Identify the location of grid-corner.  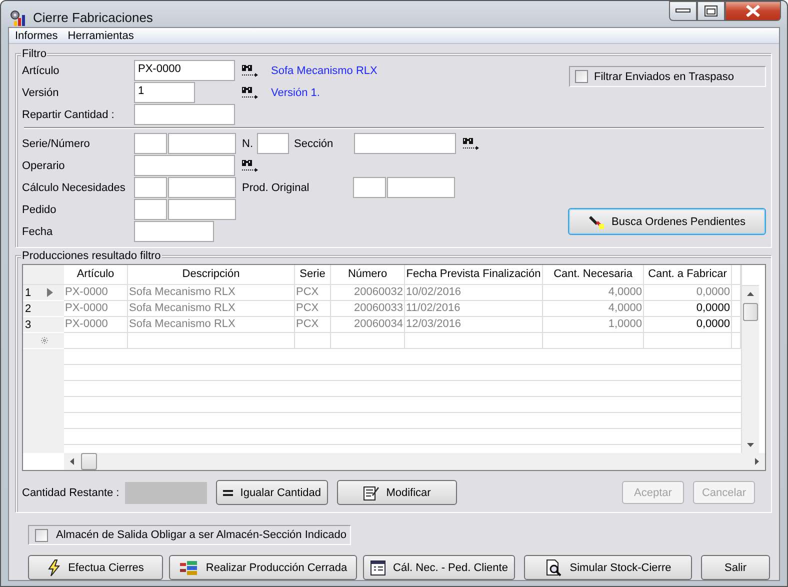
(43, 275).